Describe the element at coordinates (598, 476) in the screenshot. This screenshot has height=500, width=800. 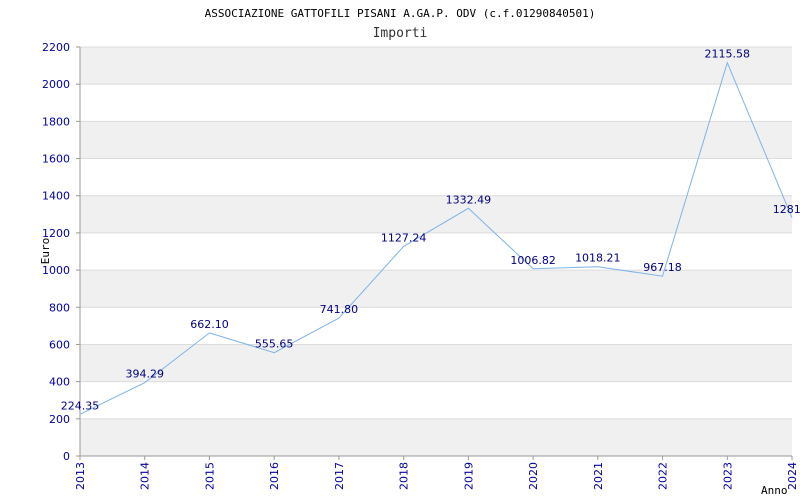
I see `x-tick-label: 2021` at that location.